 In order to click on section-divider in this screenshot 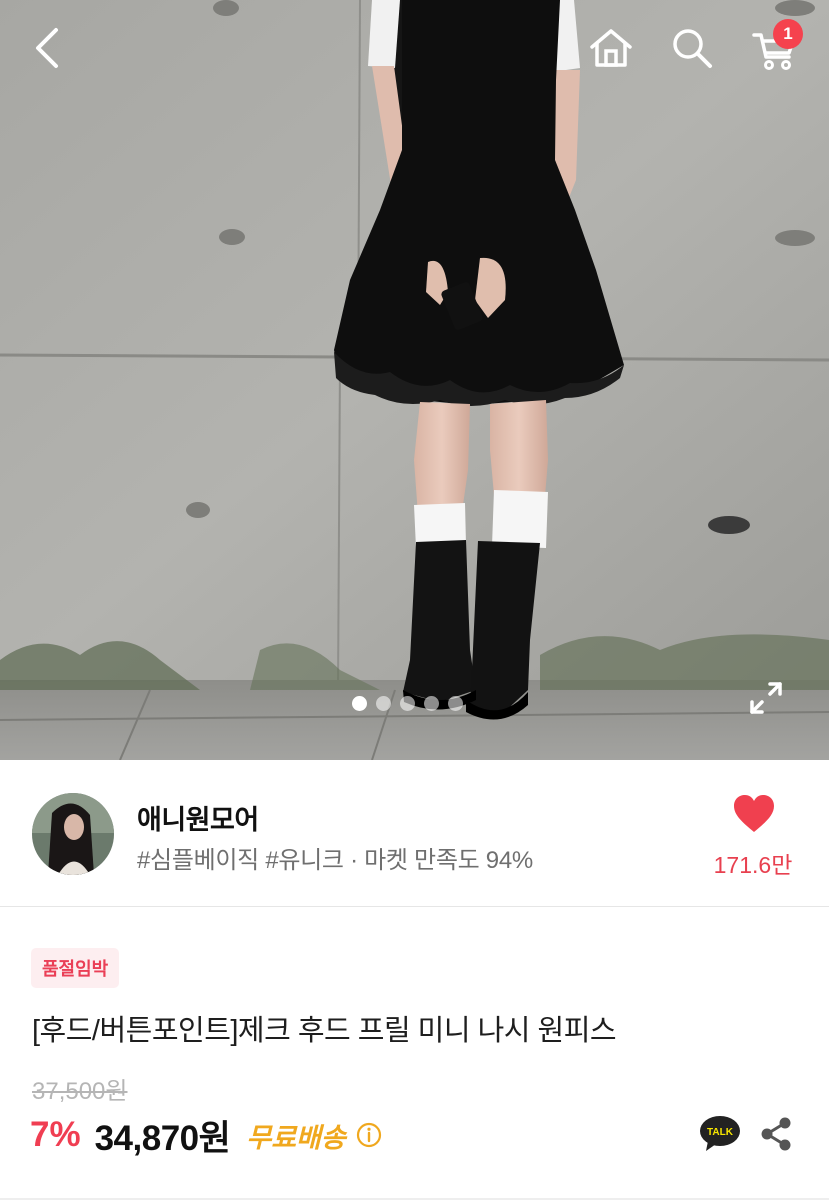, I will do `click(414, 906)`.